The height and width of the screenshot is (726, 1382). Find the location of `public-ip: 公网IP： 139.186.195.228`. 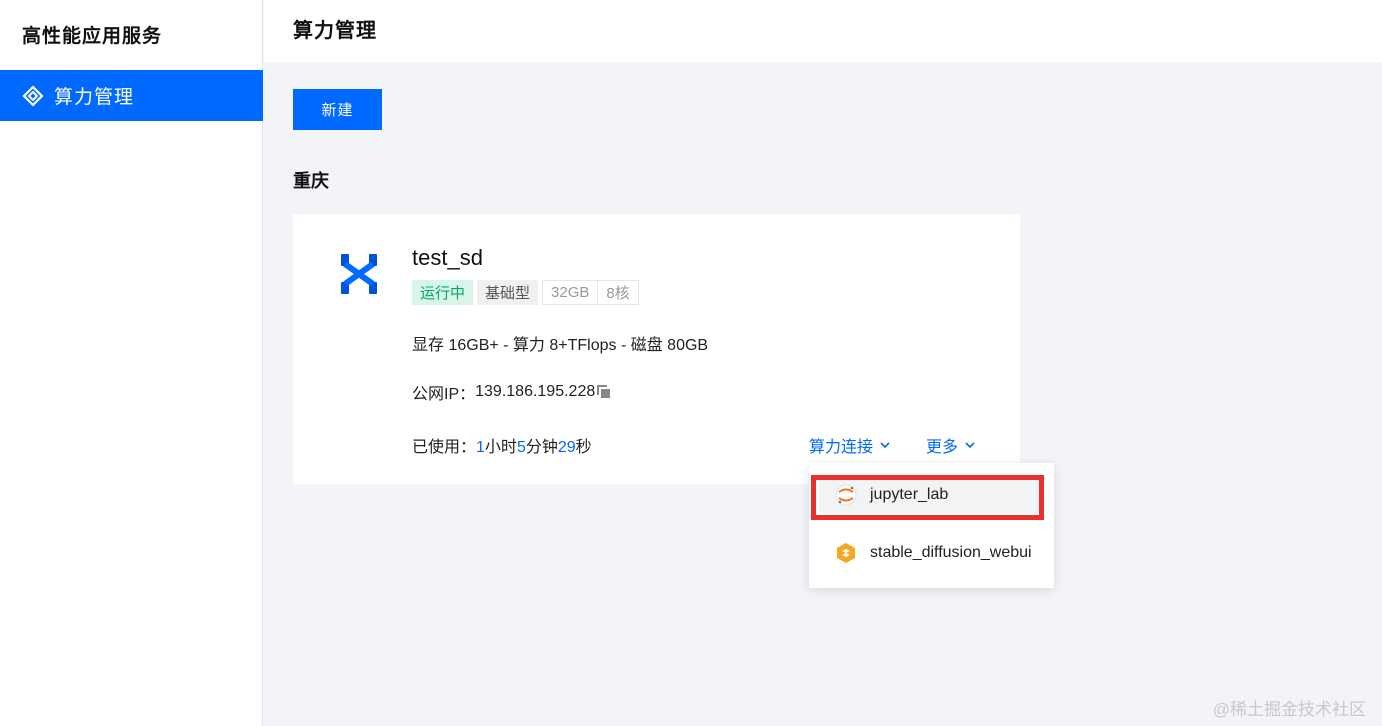

public-ip: 公网IP： 139.186.195.228 is located at coordinates (512, 392).